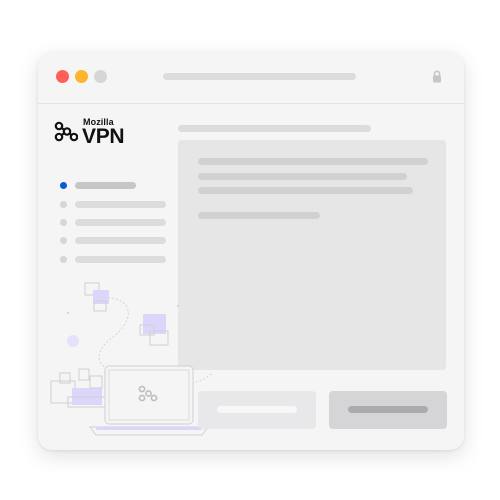 Image resolution: width=500 pixels, height=500 pixels. Describe the element at coordinates (63, 259) in the screenshot. I see `sidebar-item-5-indicator` at that location.